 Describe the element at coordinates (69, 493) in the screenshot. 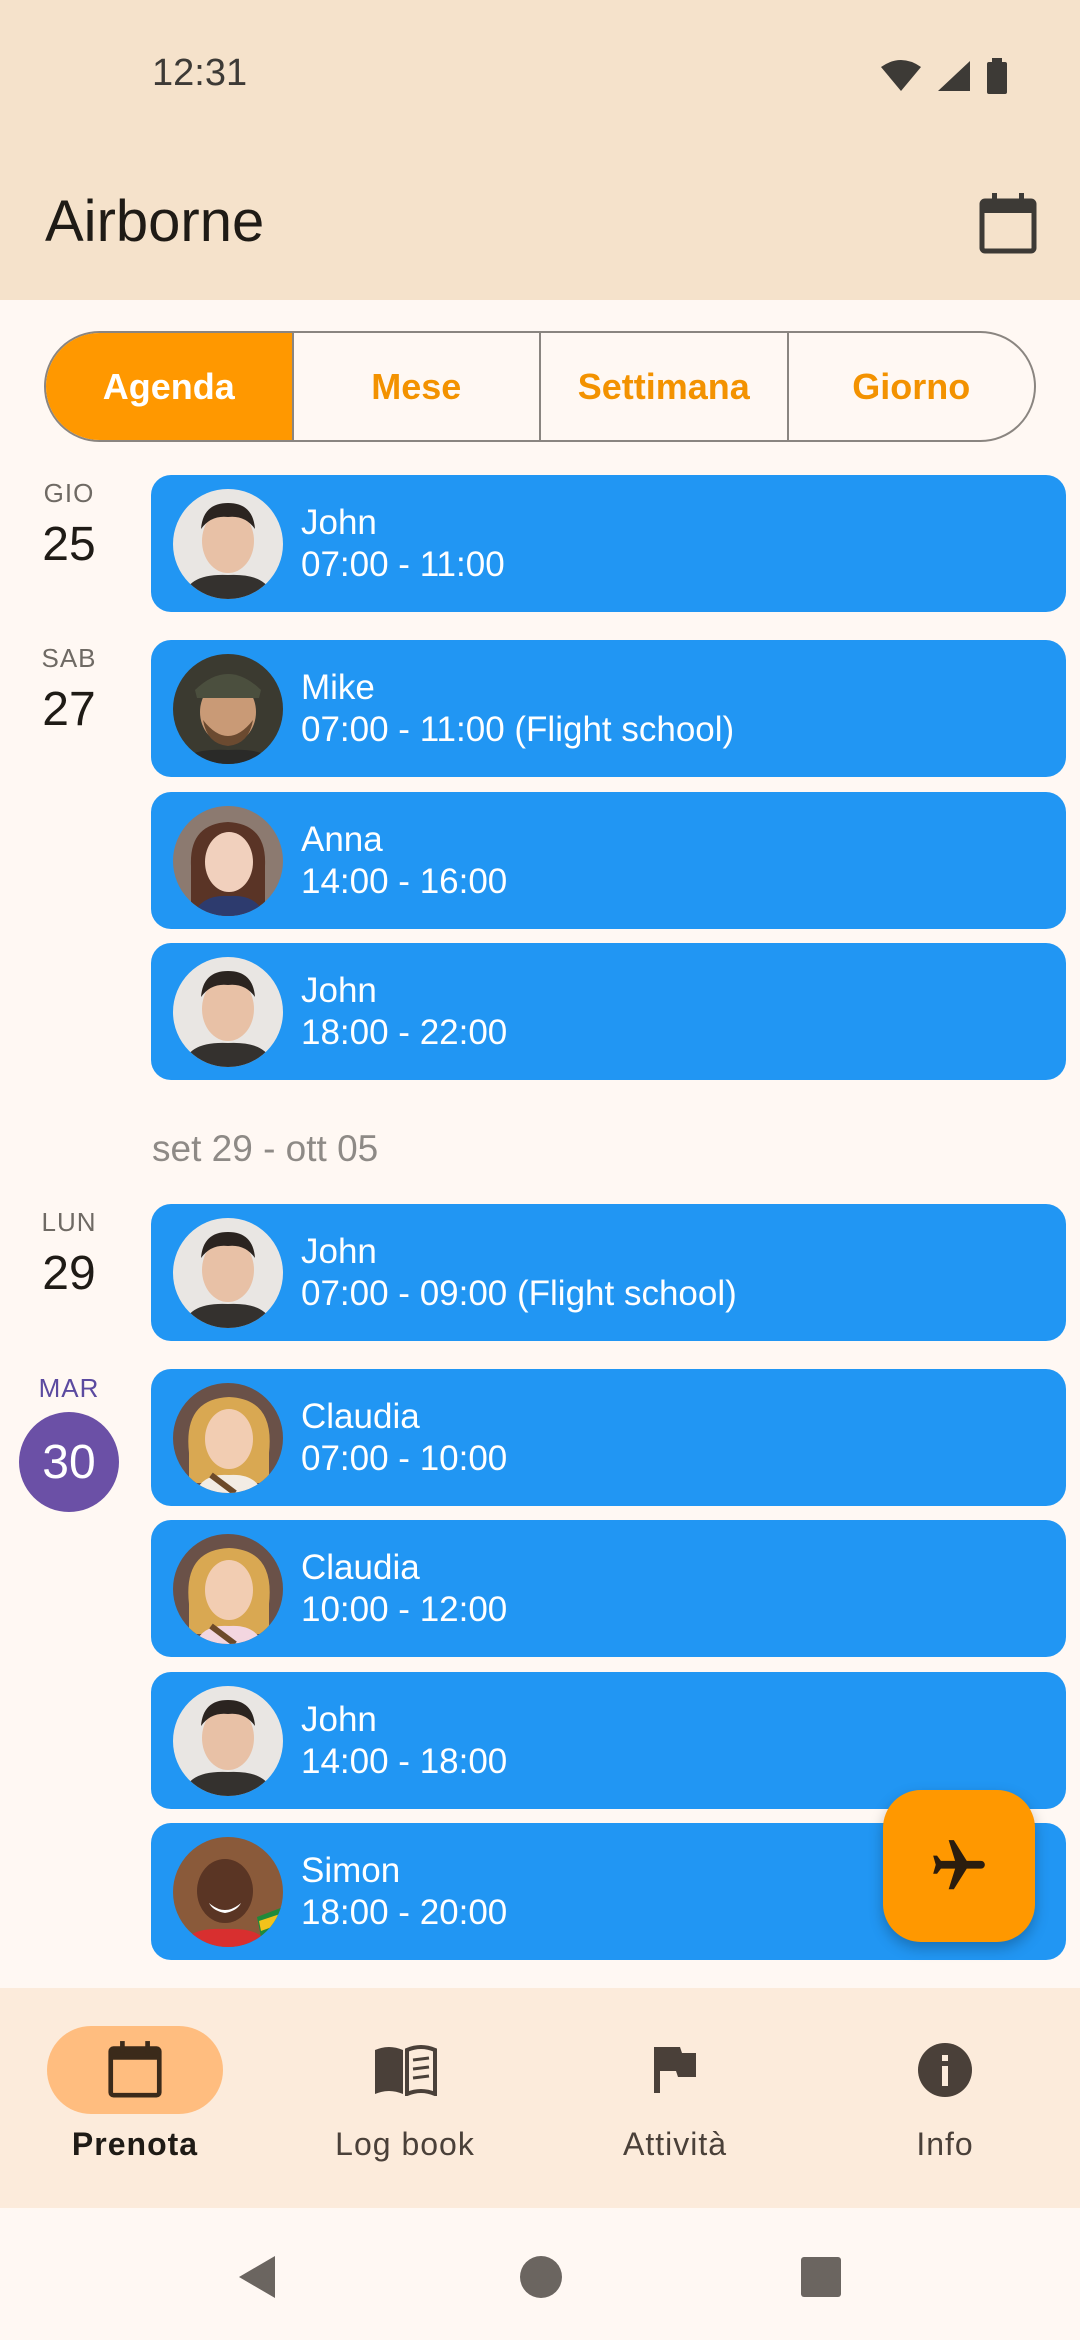

I see `day-of-week: GIO` at that location.